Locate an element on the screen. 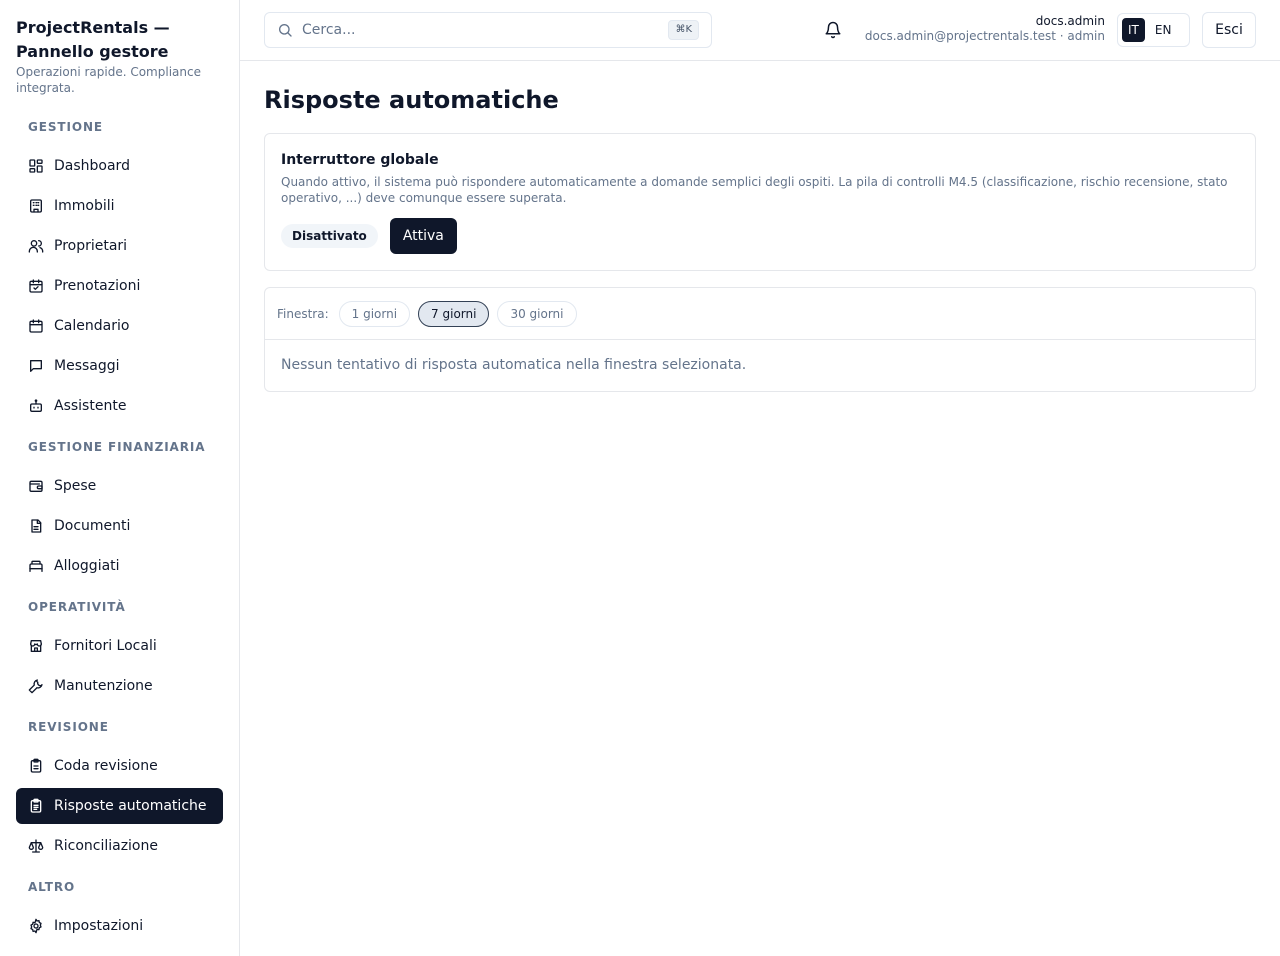 This screenshot has height=956, width=1280. wrench-icon is located at coordinates (35, 686).